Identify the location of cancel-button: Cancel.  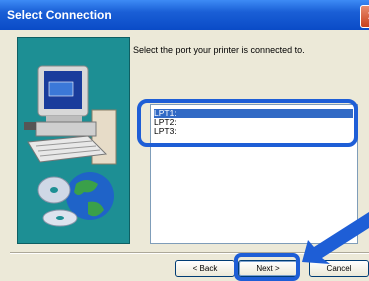
(339, 268).